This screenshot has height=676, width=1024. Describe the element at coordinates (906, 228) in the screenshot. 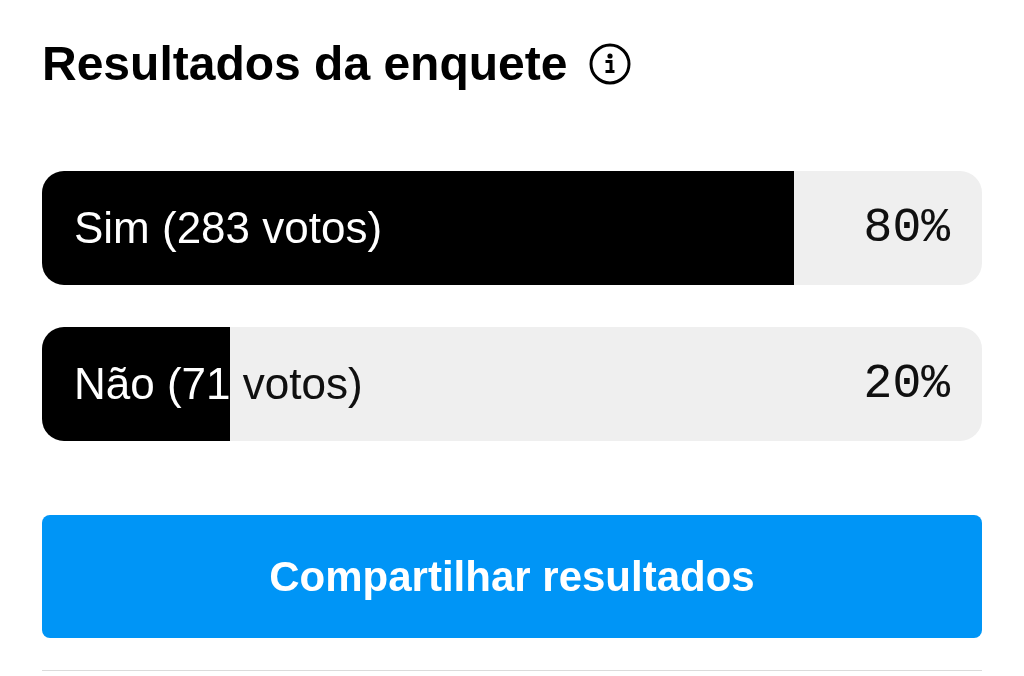

I see `percent-label: 80%` at that location.